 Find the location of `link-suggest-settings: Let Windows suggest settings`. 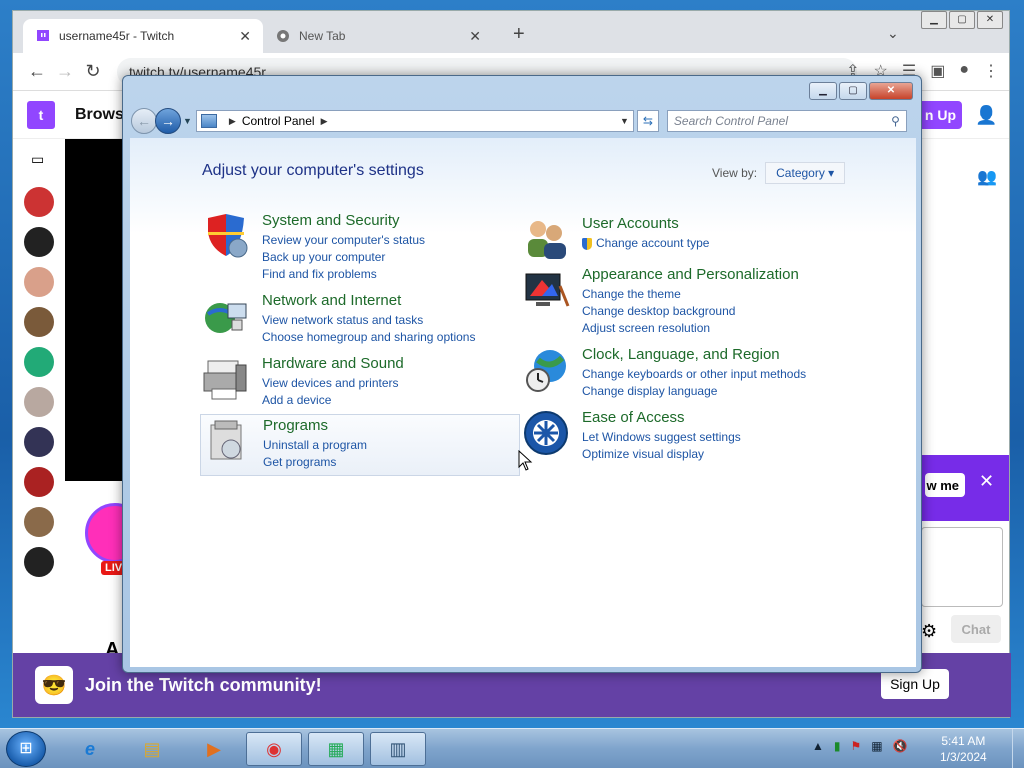

link-suggest-settings: Let Windows suggest settings is located at coordinates (661, 437).